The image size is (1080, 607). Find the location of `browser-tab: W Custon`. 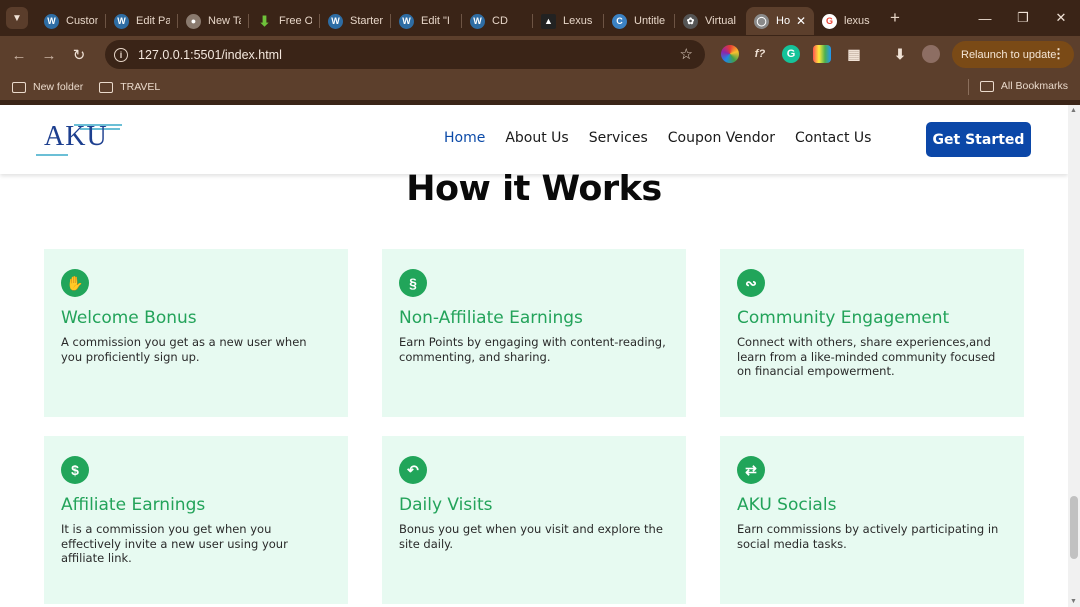

browser-tab: W Custon is located at coordinates (71, 21).